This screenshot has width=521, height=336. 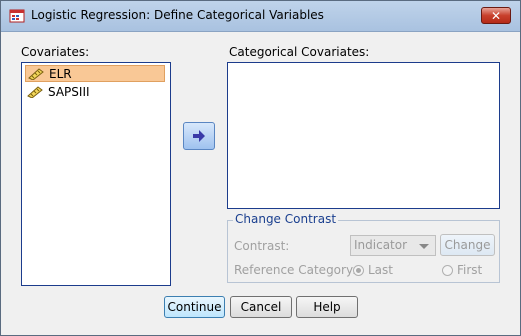 I want to click on change-button: Change, so click(x=467, y=245).